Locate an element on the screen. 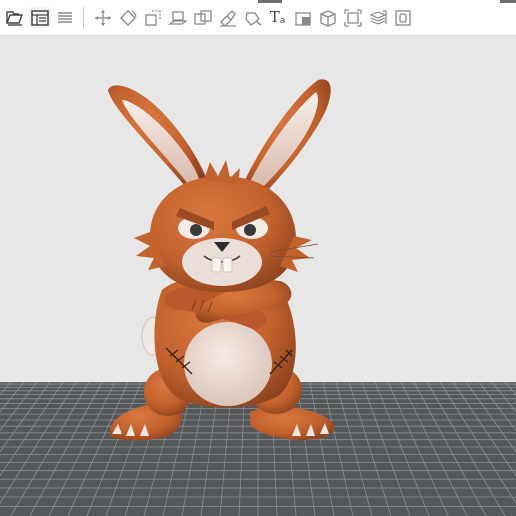 This screenshot has height=516, width=516. layers-icon is located at coordinates (378, 18).